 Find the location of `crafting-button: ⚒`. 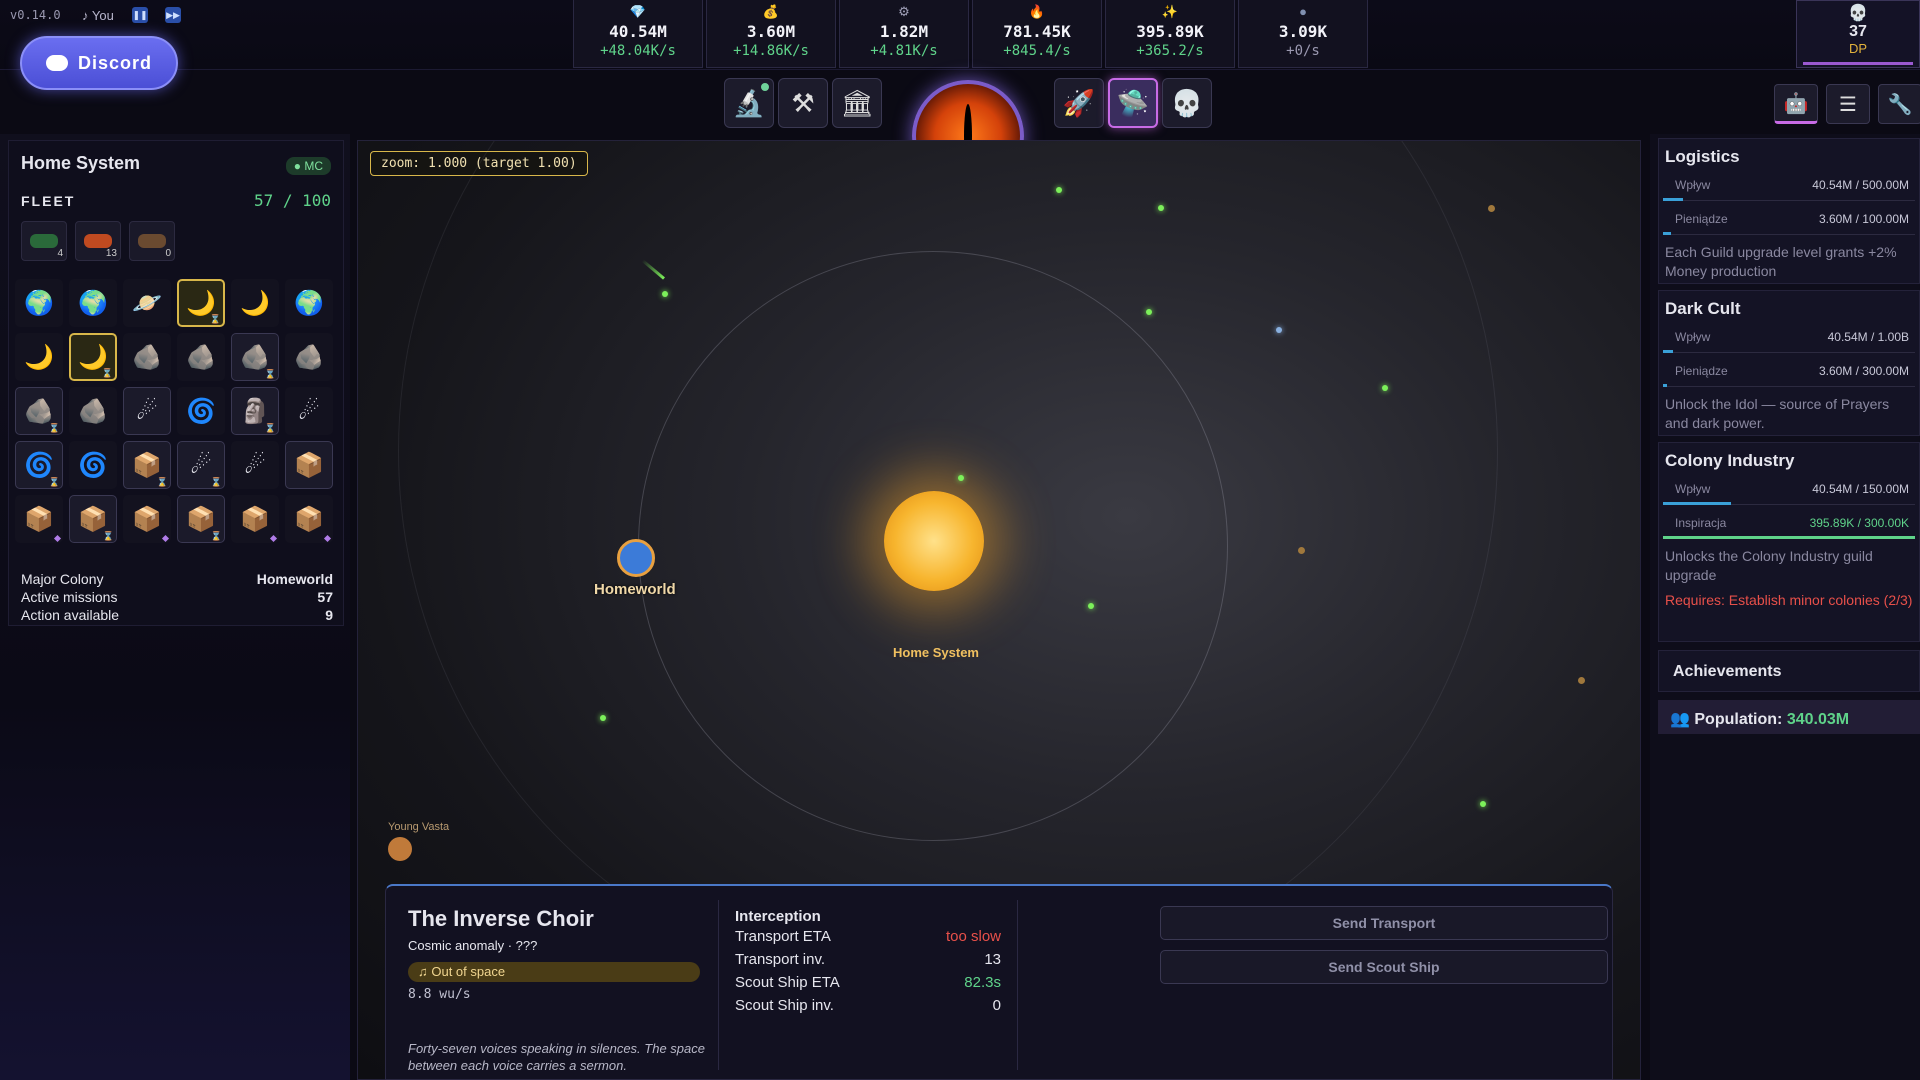

crafting-button: ⚒ is located at coordinates (803, 103).